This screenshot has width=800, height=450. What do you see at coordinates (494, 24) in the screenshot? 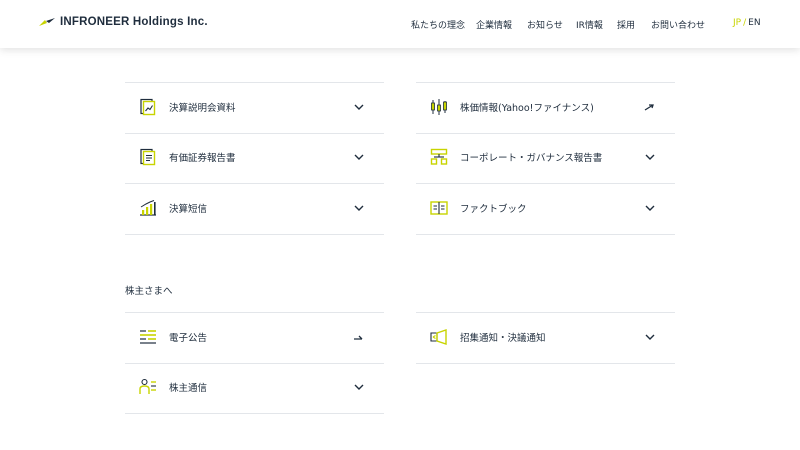
I see `nav-company: 企業情報` at bounding box center [494, 24].